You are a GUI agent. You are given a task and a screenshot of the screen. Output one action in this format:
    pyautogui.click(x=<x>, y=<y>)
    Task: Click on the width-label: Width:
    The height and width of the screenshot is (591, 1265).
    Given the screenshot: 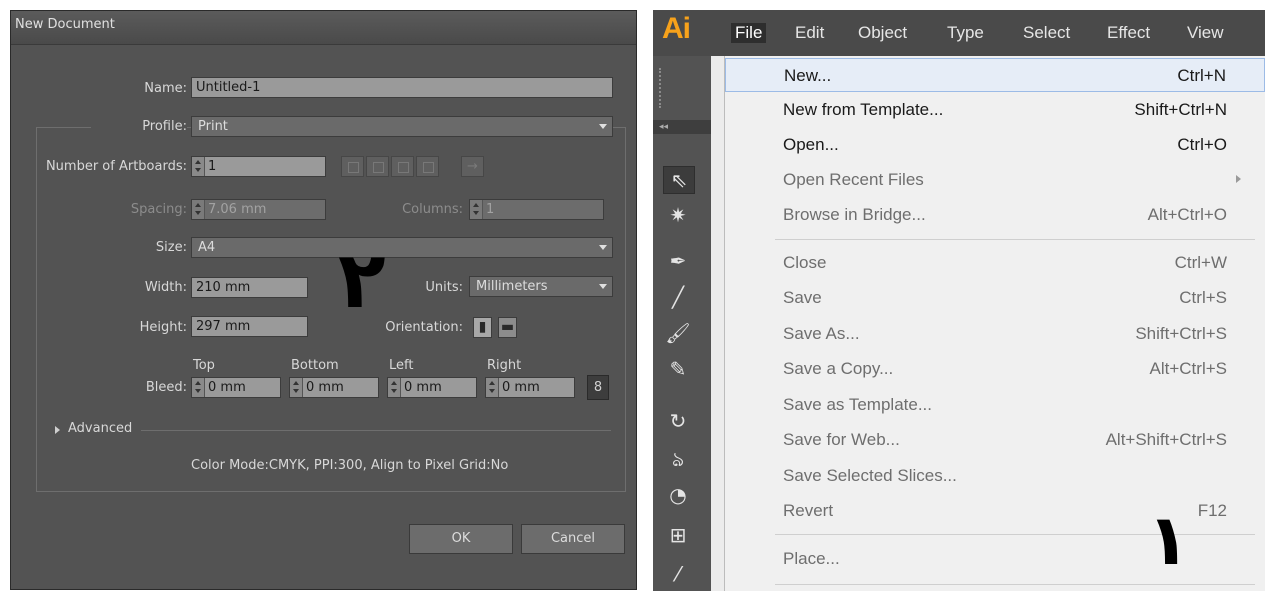 What is the action you would take?
    pyautogui.click(x=165, y=287)
    